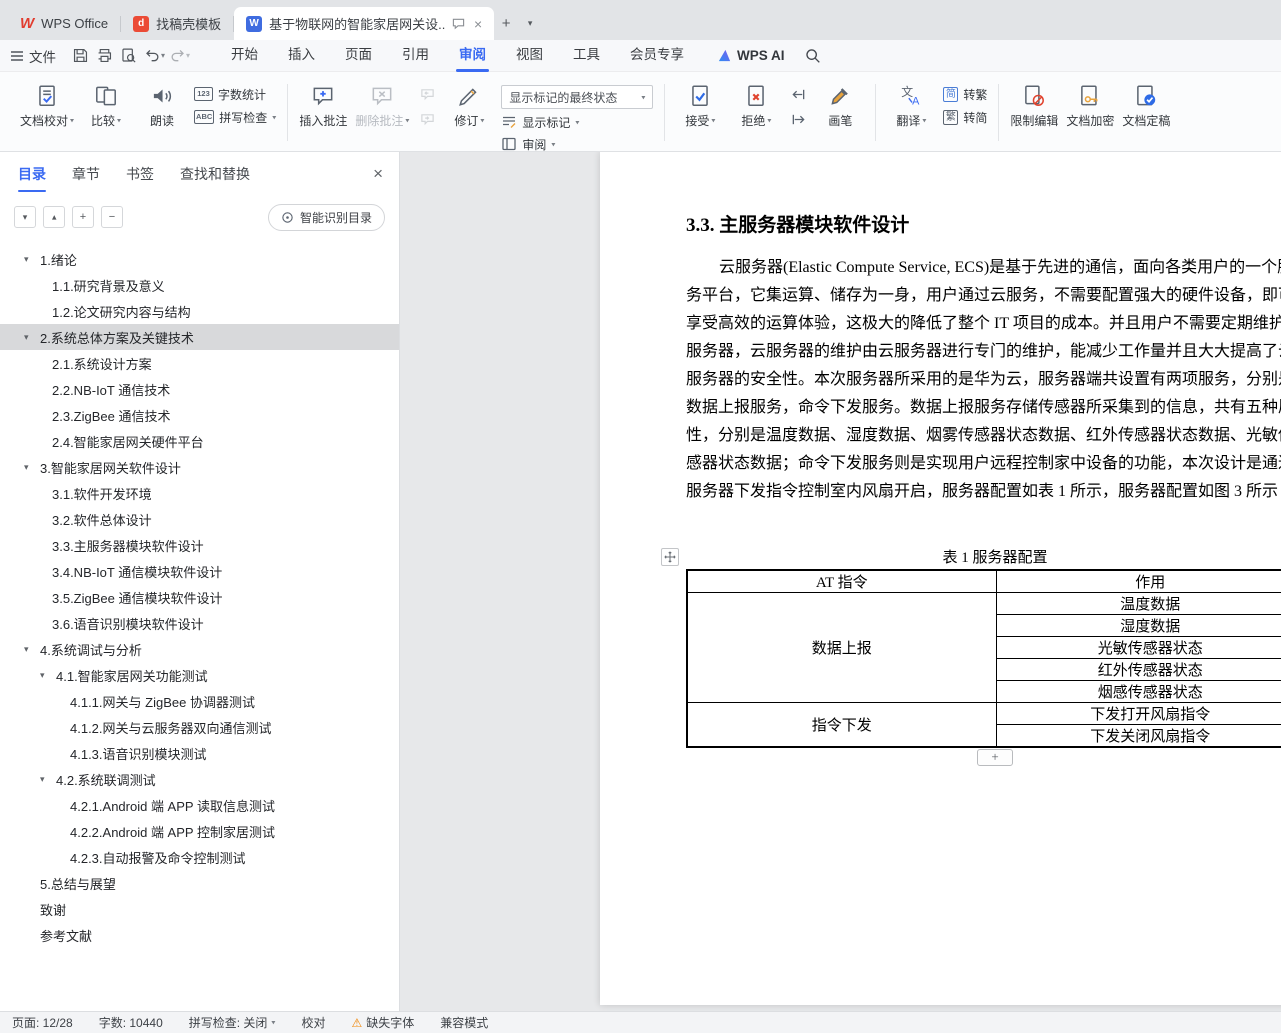 Image resolution: width=1281 pixels, height=1033 pixels. I want to click on toc-item: ▾ 1.绪论, so click(199, 259).